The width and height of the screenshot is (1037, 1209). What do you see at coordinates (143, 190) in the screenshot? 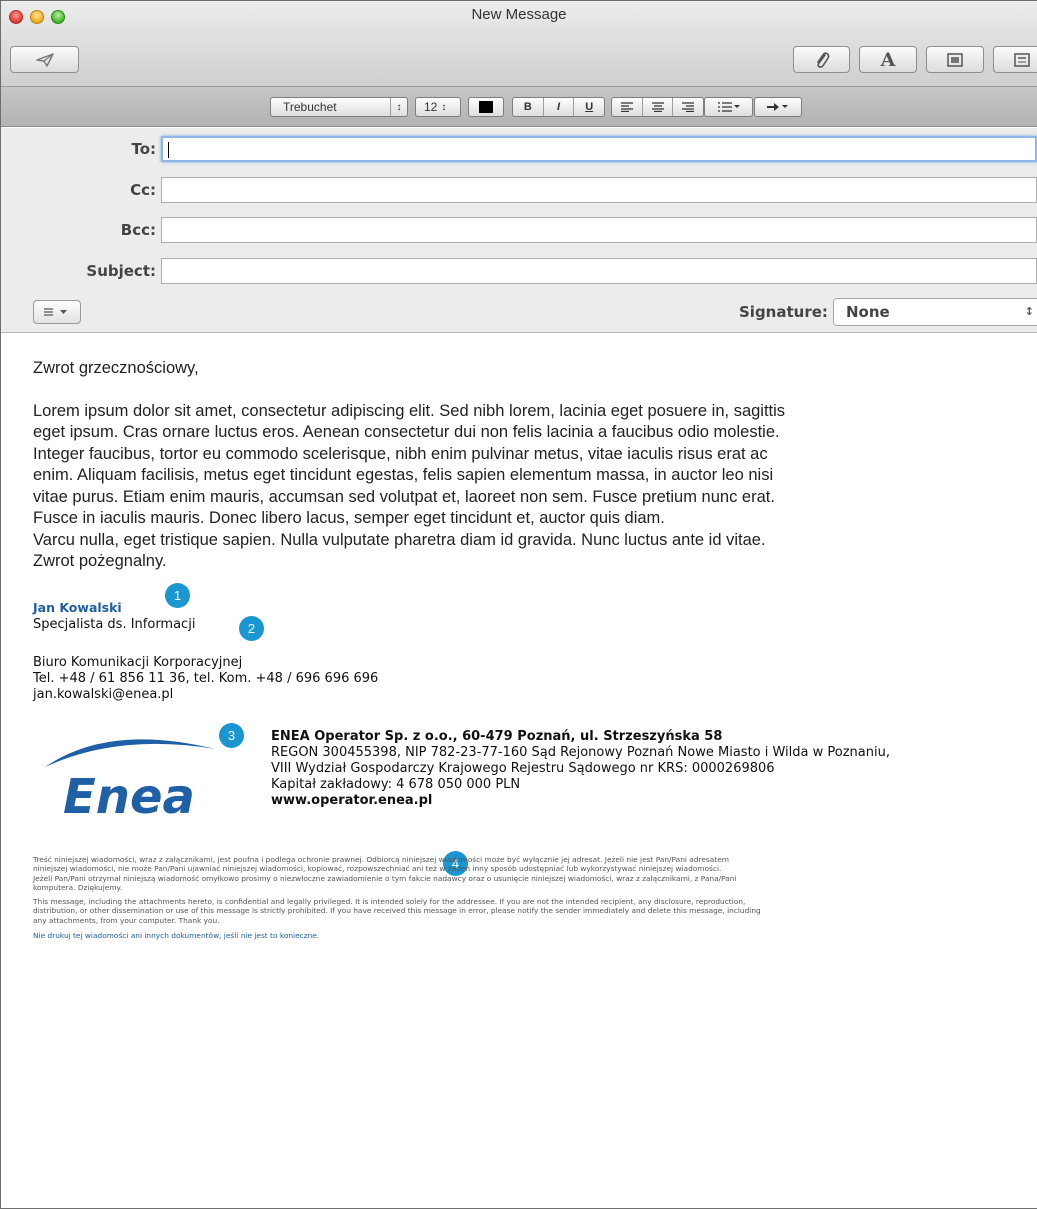
I see `cc-label: Cc:` at bounding box center [143, 190].